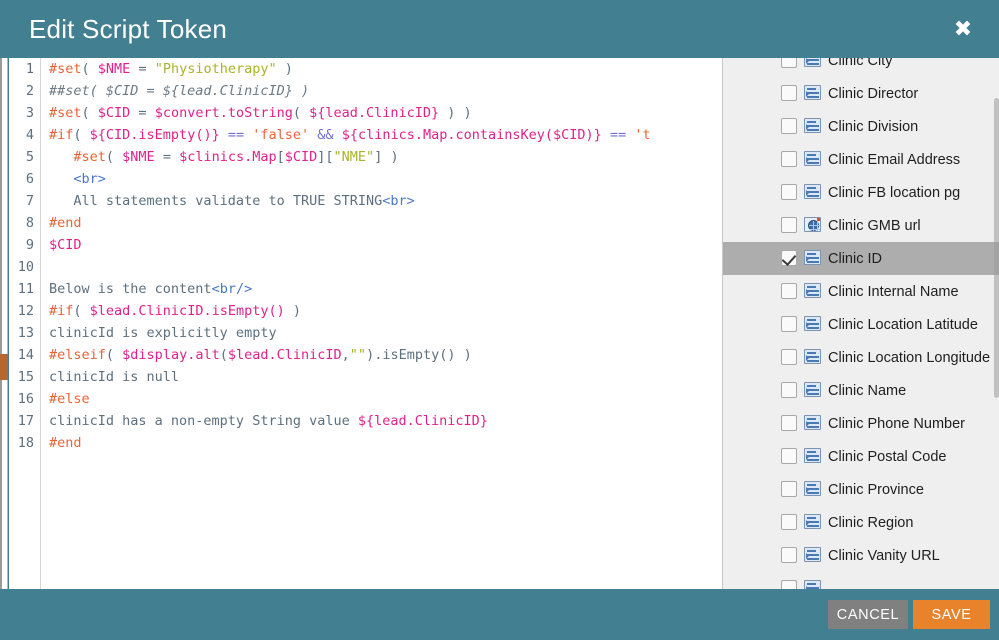 The image size is (999, 640). I want to click on token-list-scrollbar, so click(996, 323).